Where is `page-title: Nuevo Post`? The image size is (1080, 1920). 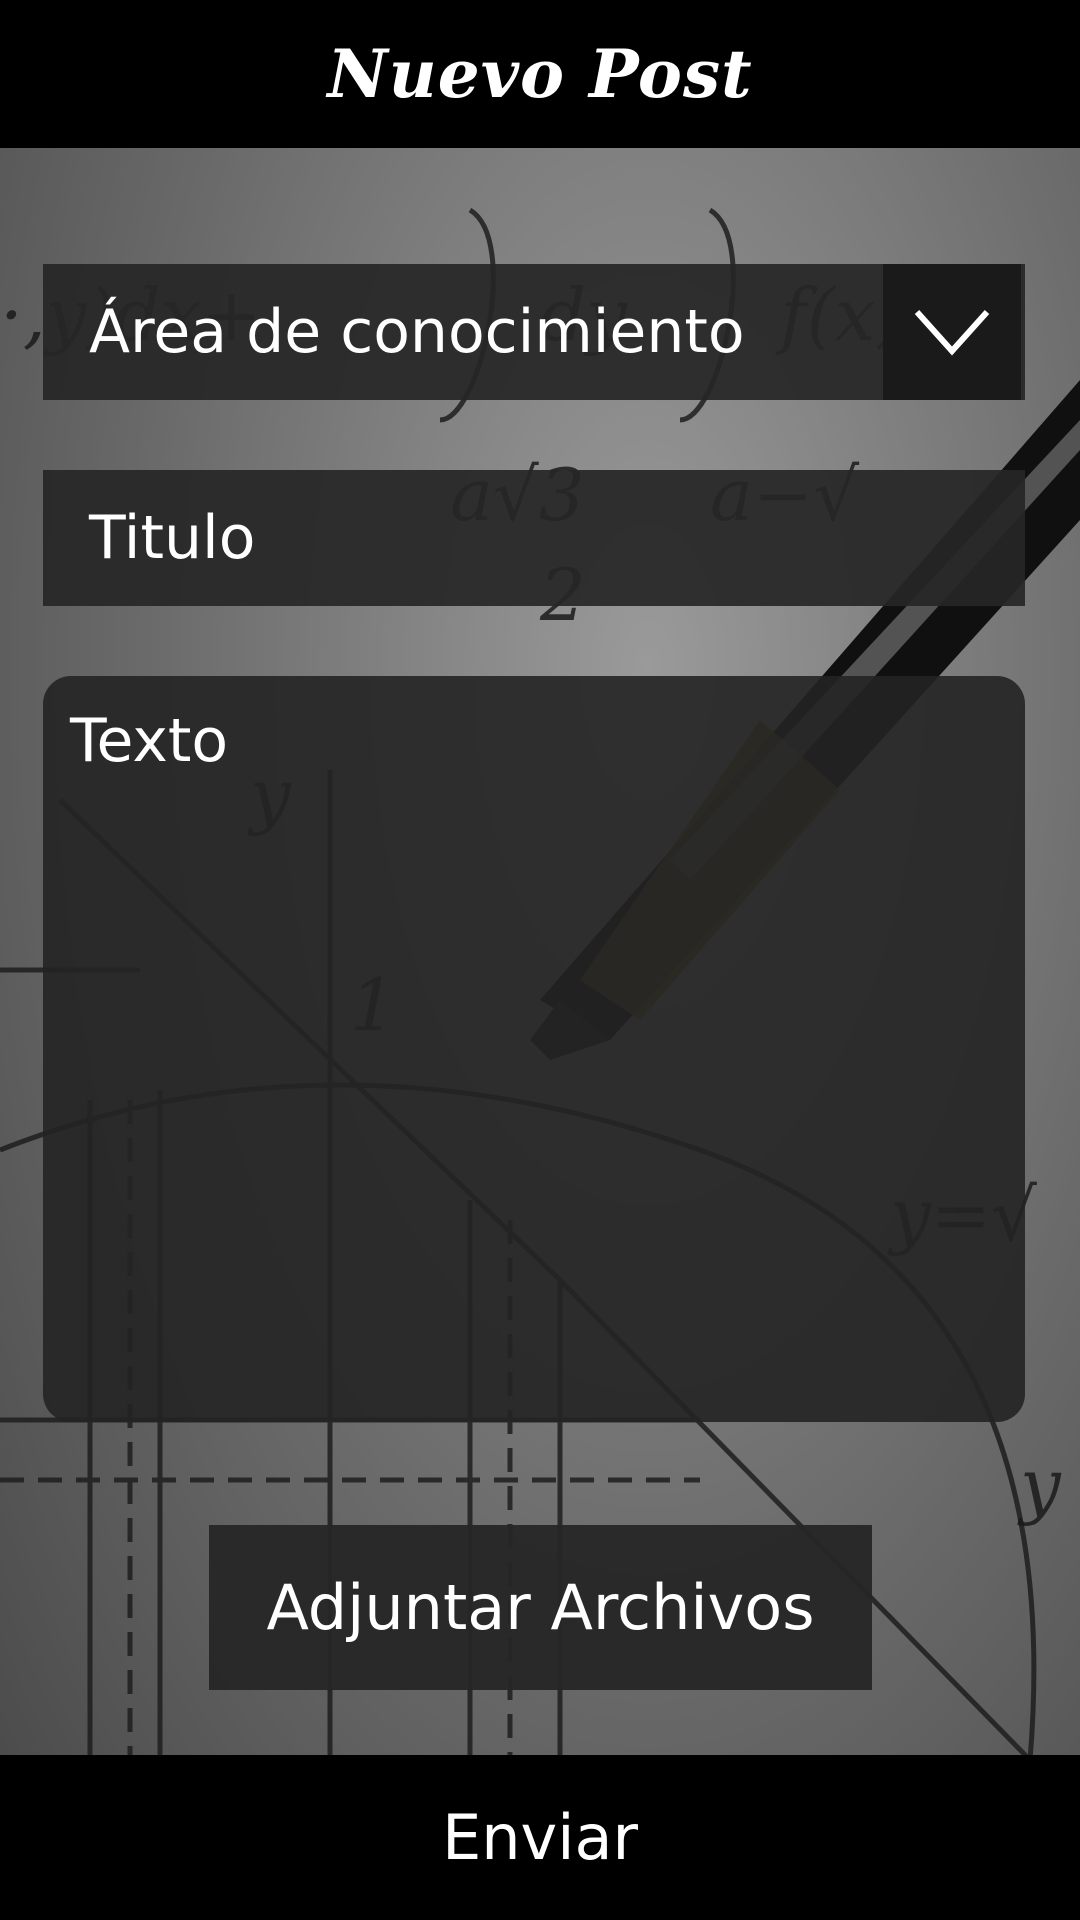 page-title: Nuevo Post is located at coordinates (540, 74).